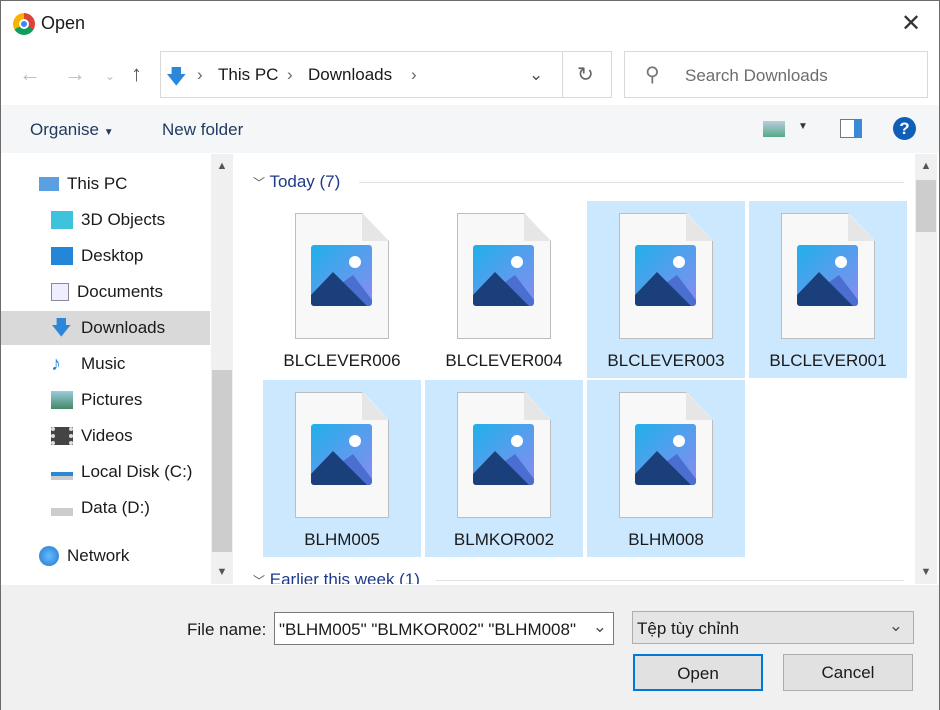 This screenshot has width=940, height=710. I want to click on organise-button: Organise ▼, so click(72, 130).